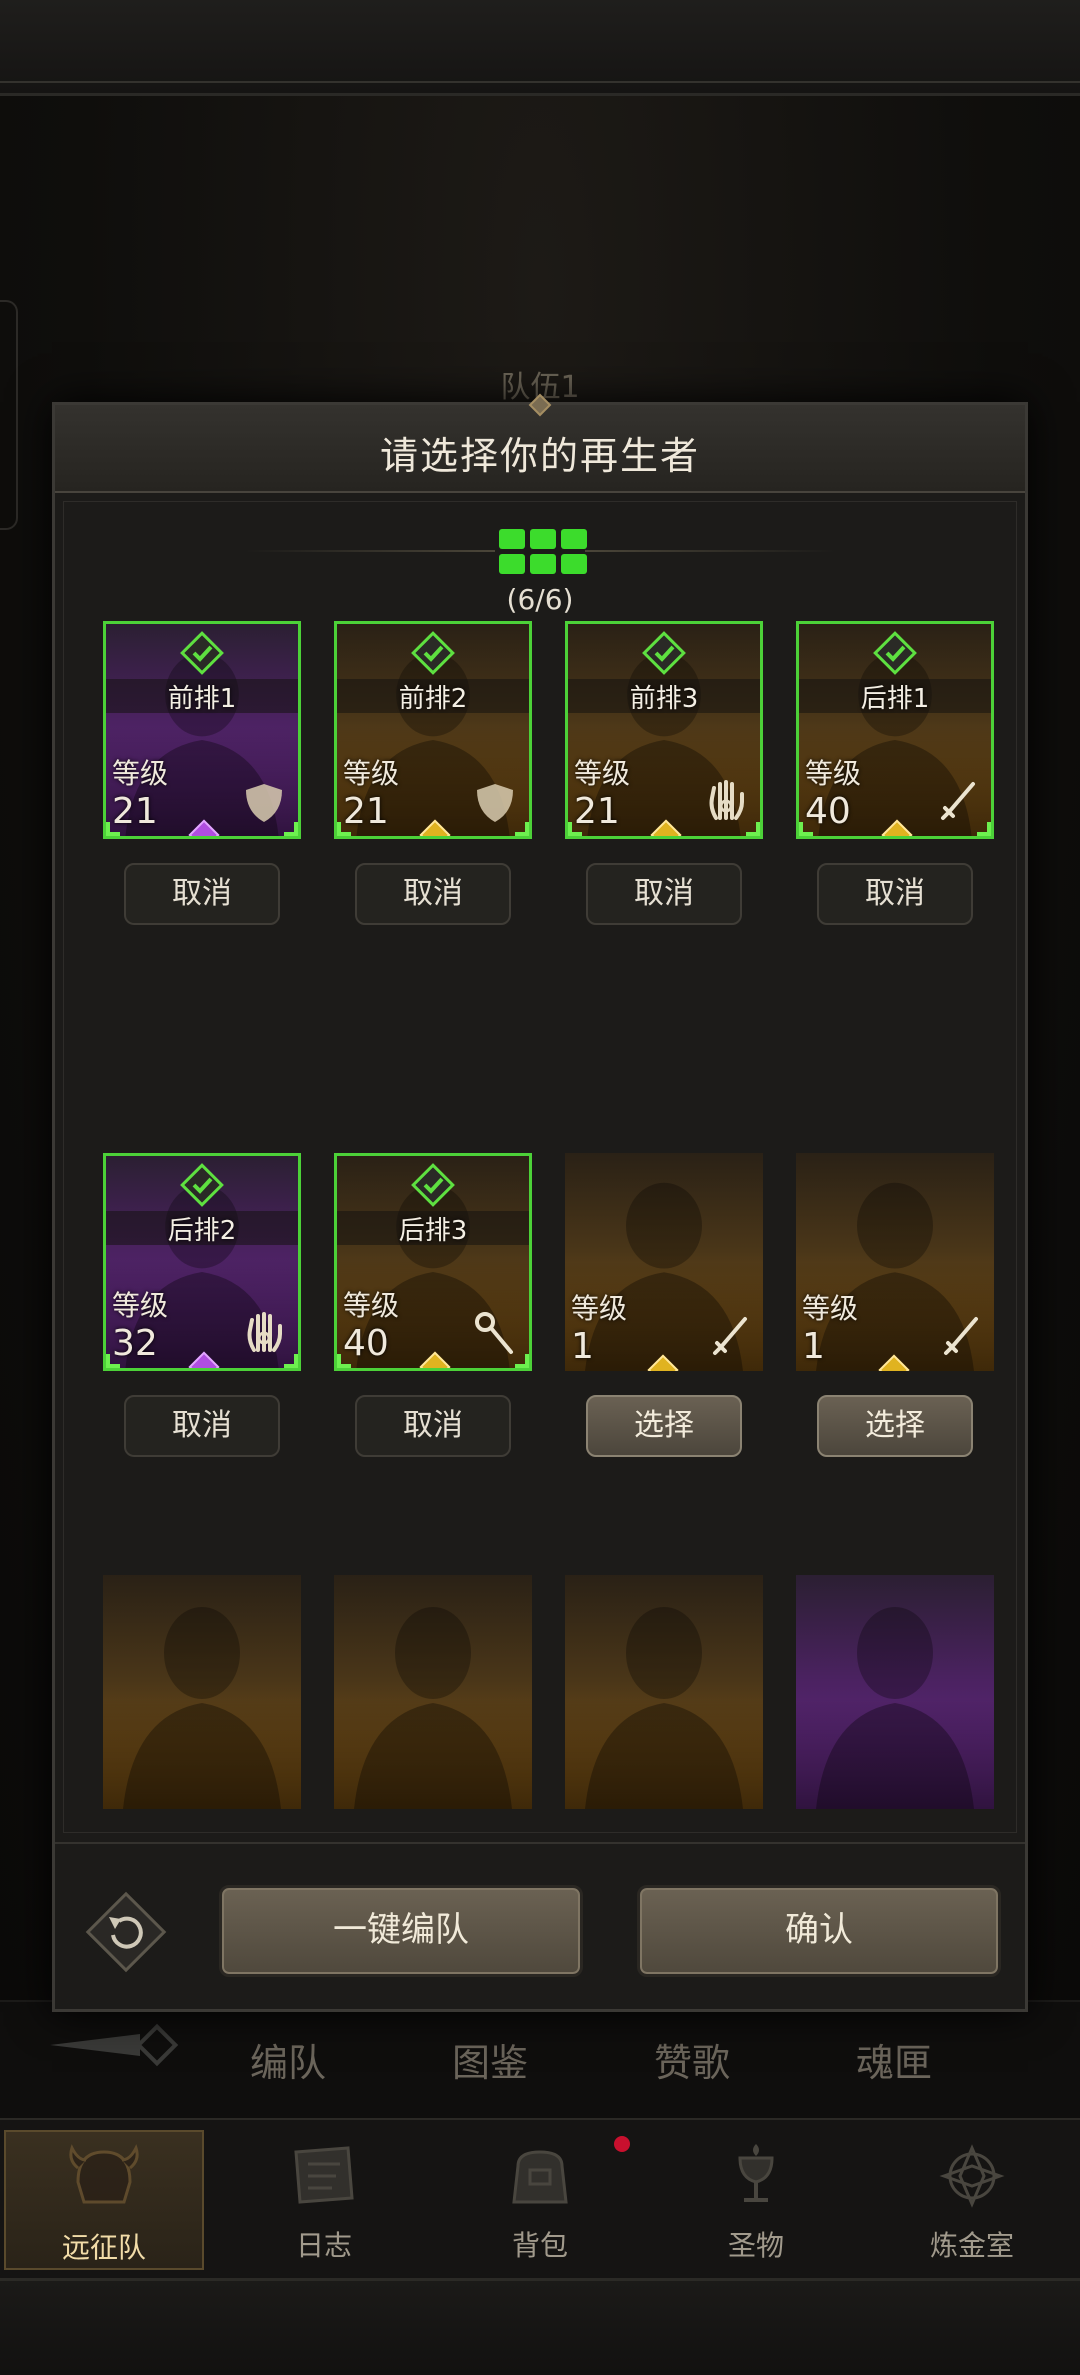 The height and width of the screenshot is (2375, 1080). I want to click on nav-bag: 背包, so click(540, 2200).